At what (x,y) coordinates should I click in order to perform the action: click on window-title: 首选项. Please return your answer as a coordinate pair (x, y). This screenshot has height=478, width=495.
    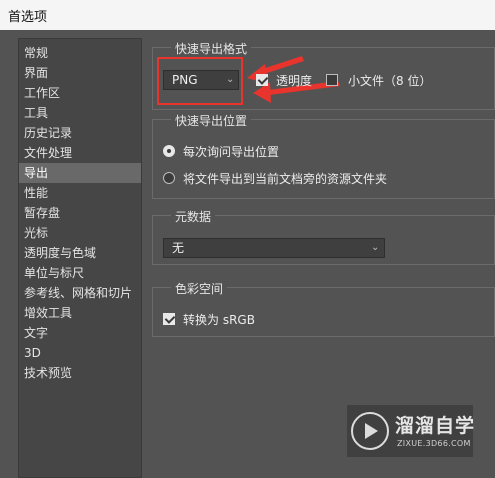
    Looking at the image, I should click on (28, 17).